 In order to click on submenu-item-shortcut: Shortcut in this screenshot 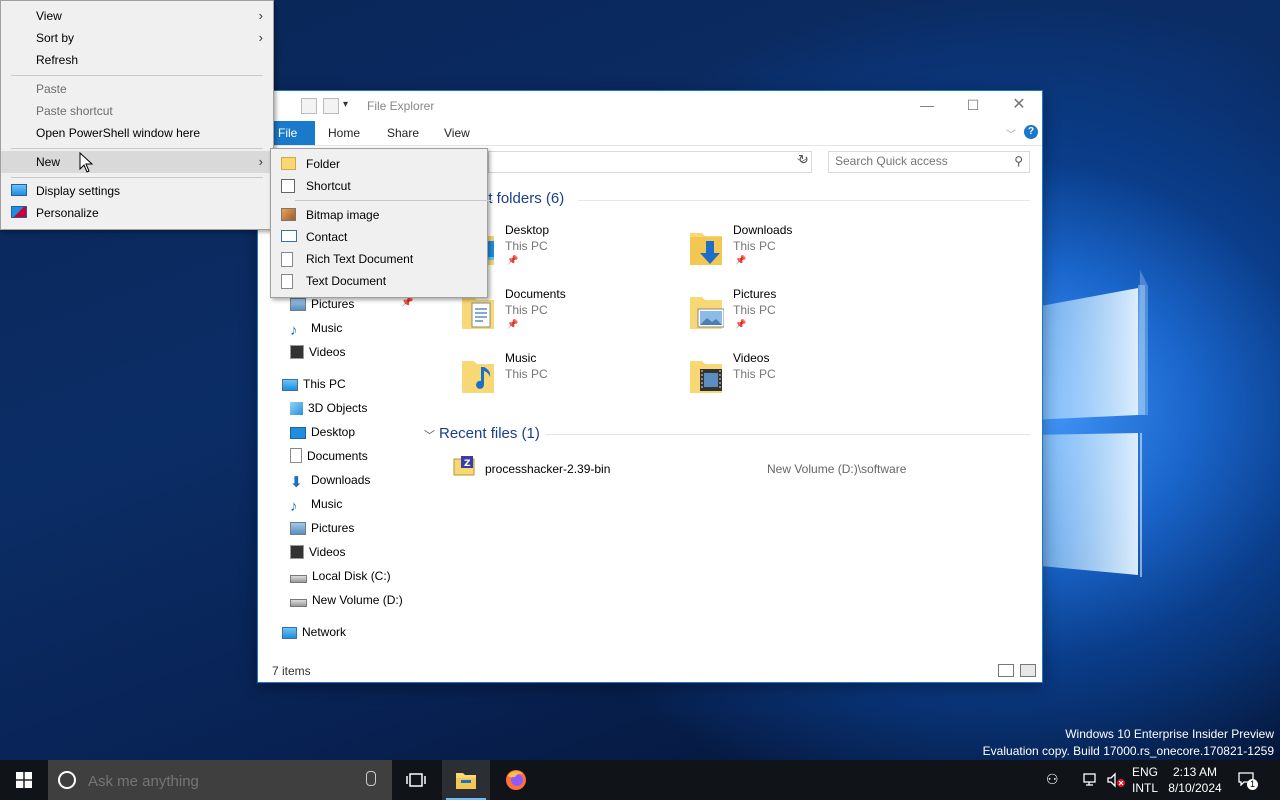, I will do `click(379, 186)`.